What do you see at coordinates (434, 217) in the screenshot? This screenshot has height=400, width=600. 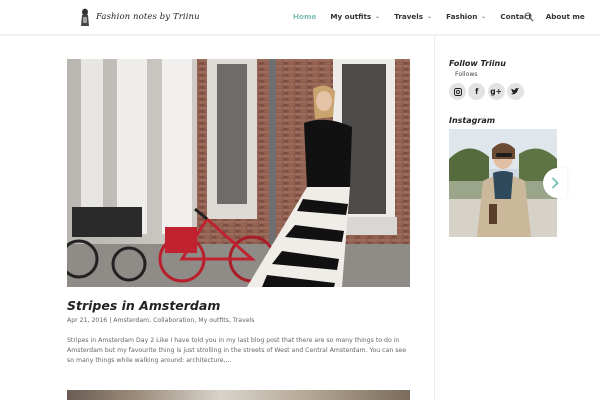 I see `sidebar-divider` at bounding box center [434, 217].